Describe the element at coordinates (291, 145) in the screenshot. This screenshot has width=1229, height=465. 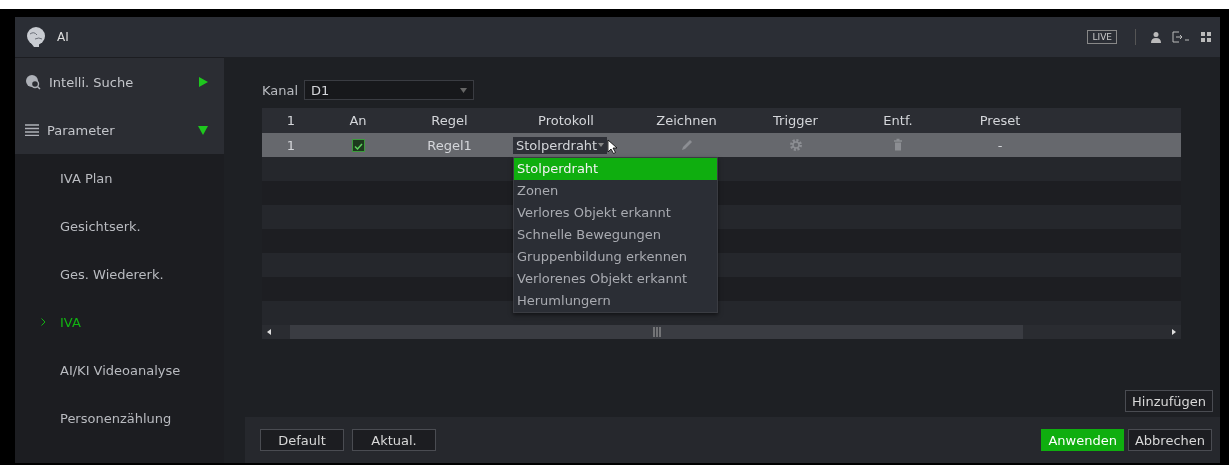
I see `table-cell-text: 1` at that location.